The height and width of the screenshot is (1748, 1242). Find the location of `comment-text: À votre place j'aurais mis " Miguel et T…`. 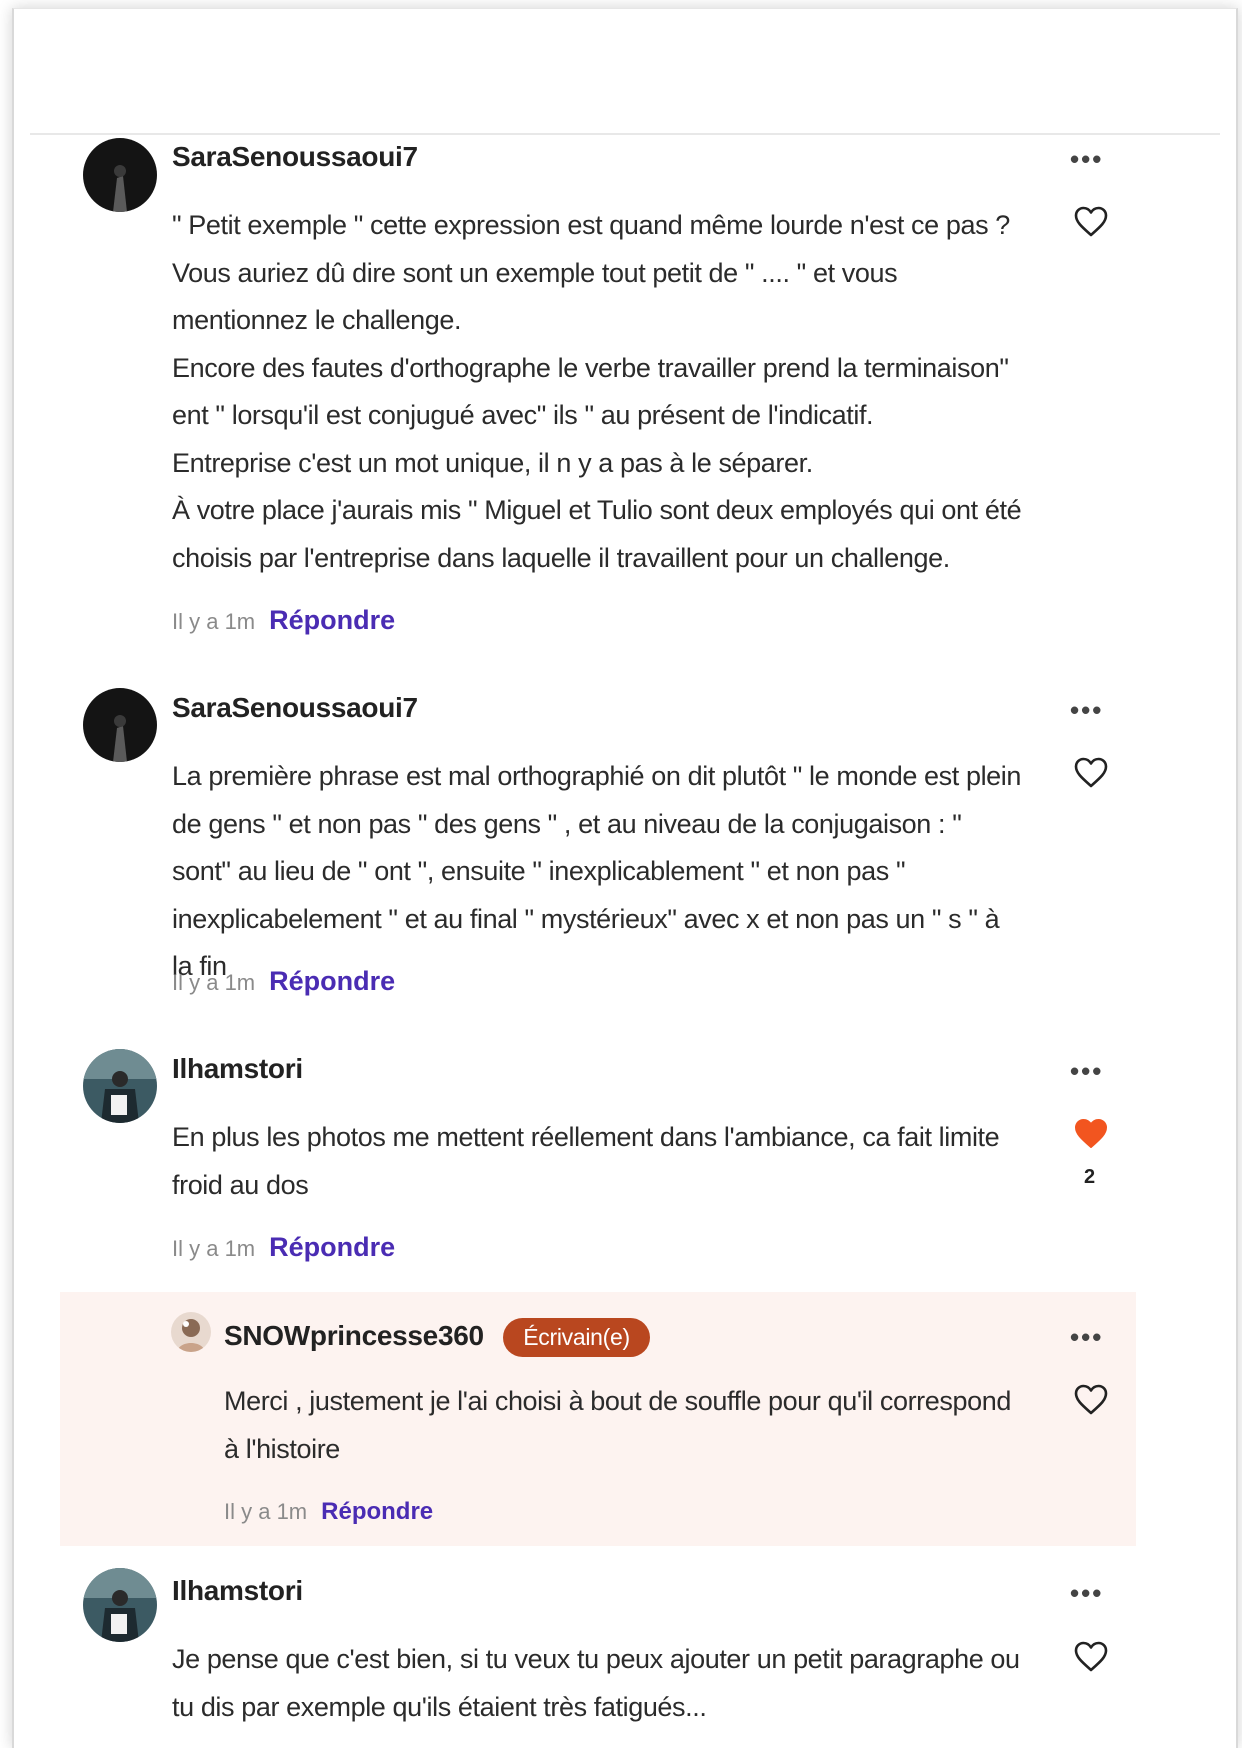

comment-text: À votre place j'aurais mis " Miguel et T… is located at coordinates (597, 534).